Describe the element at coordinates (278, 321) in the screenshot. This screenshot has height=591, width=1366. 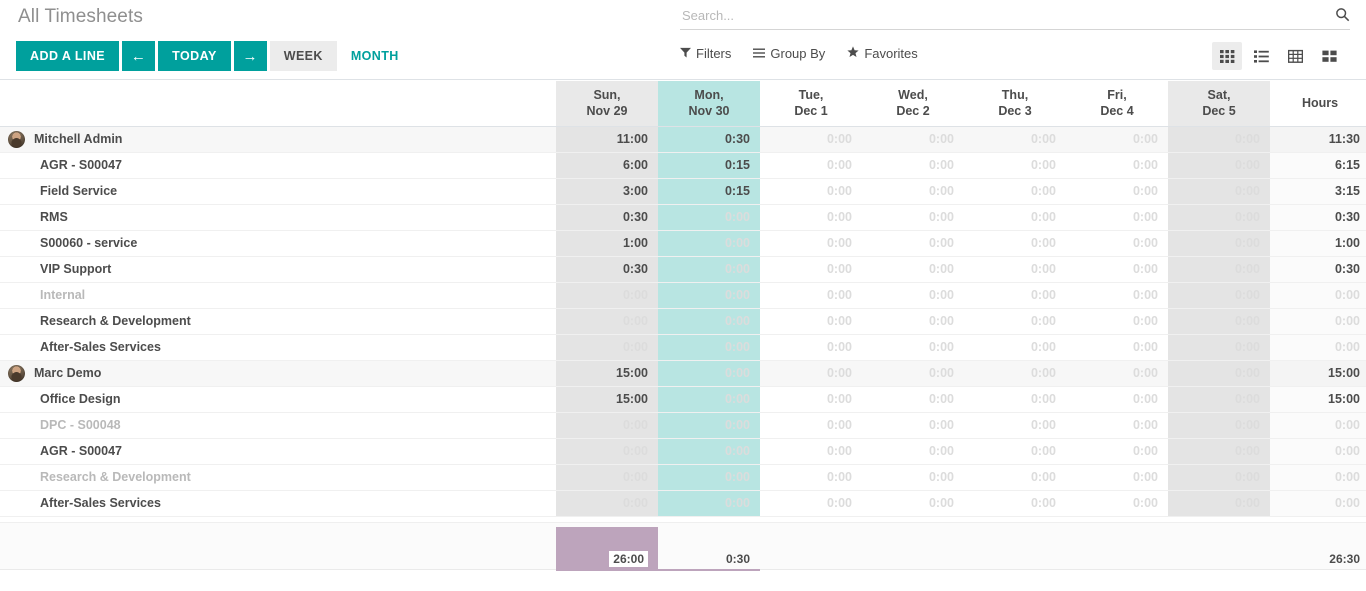
I see `row-label-cell: Research & Development` at that location.